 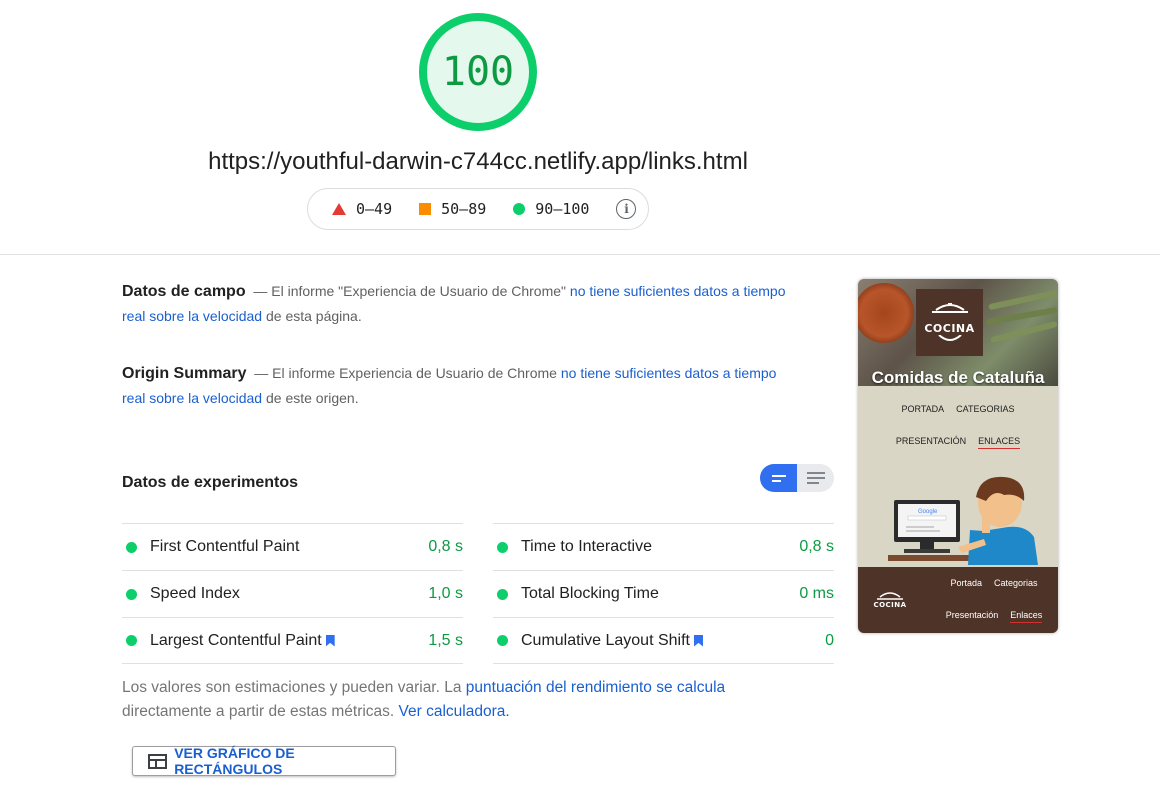 What do you see at coordinates (816, 593) in the screenshot?
I see `metric-value: 0 ms` at bounding box center [816, 593].